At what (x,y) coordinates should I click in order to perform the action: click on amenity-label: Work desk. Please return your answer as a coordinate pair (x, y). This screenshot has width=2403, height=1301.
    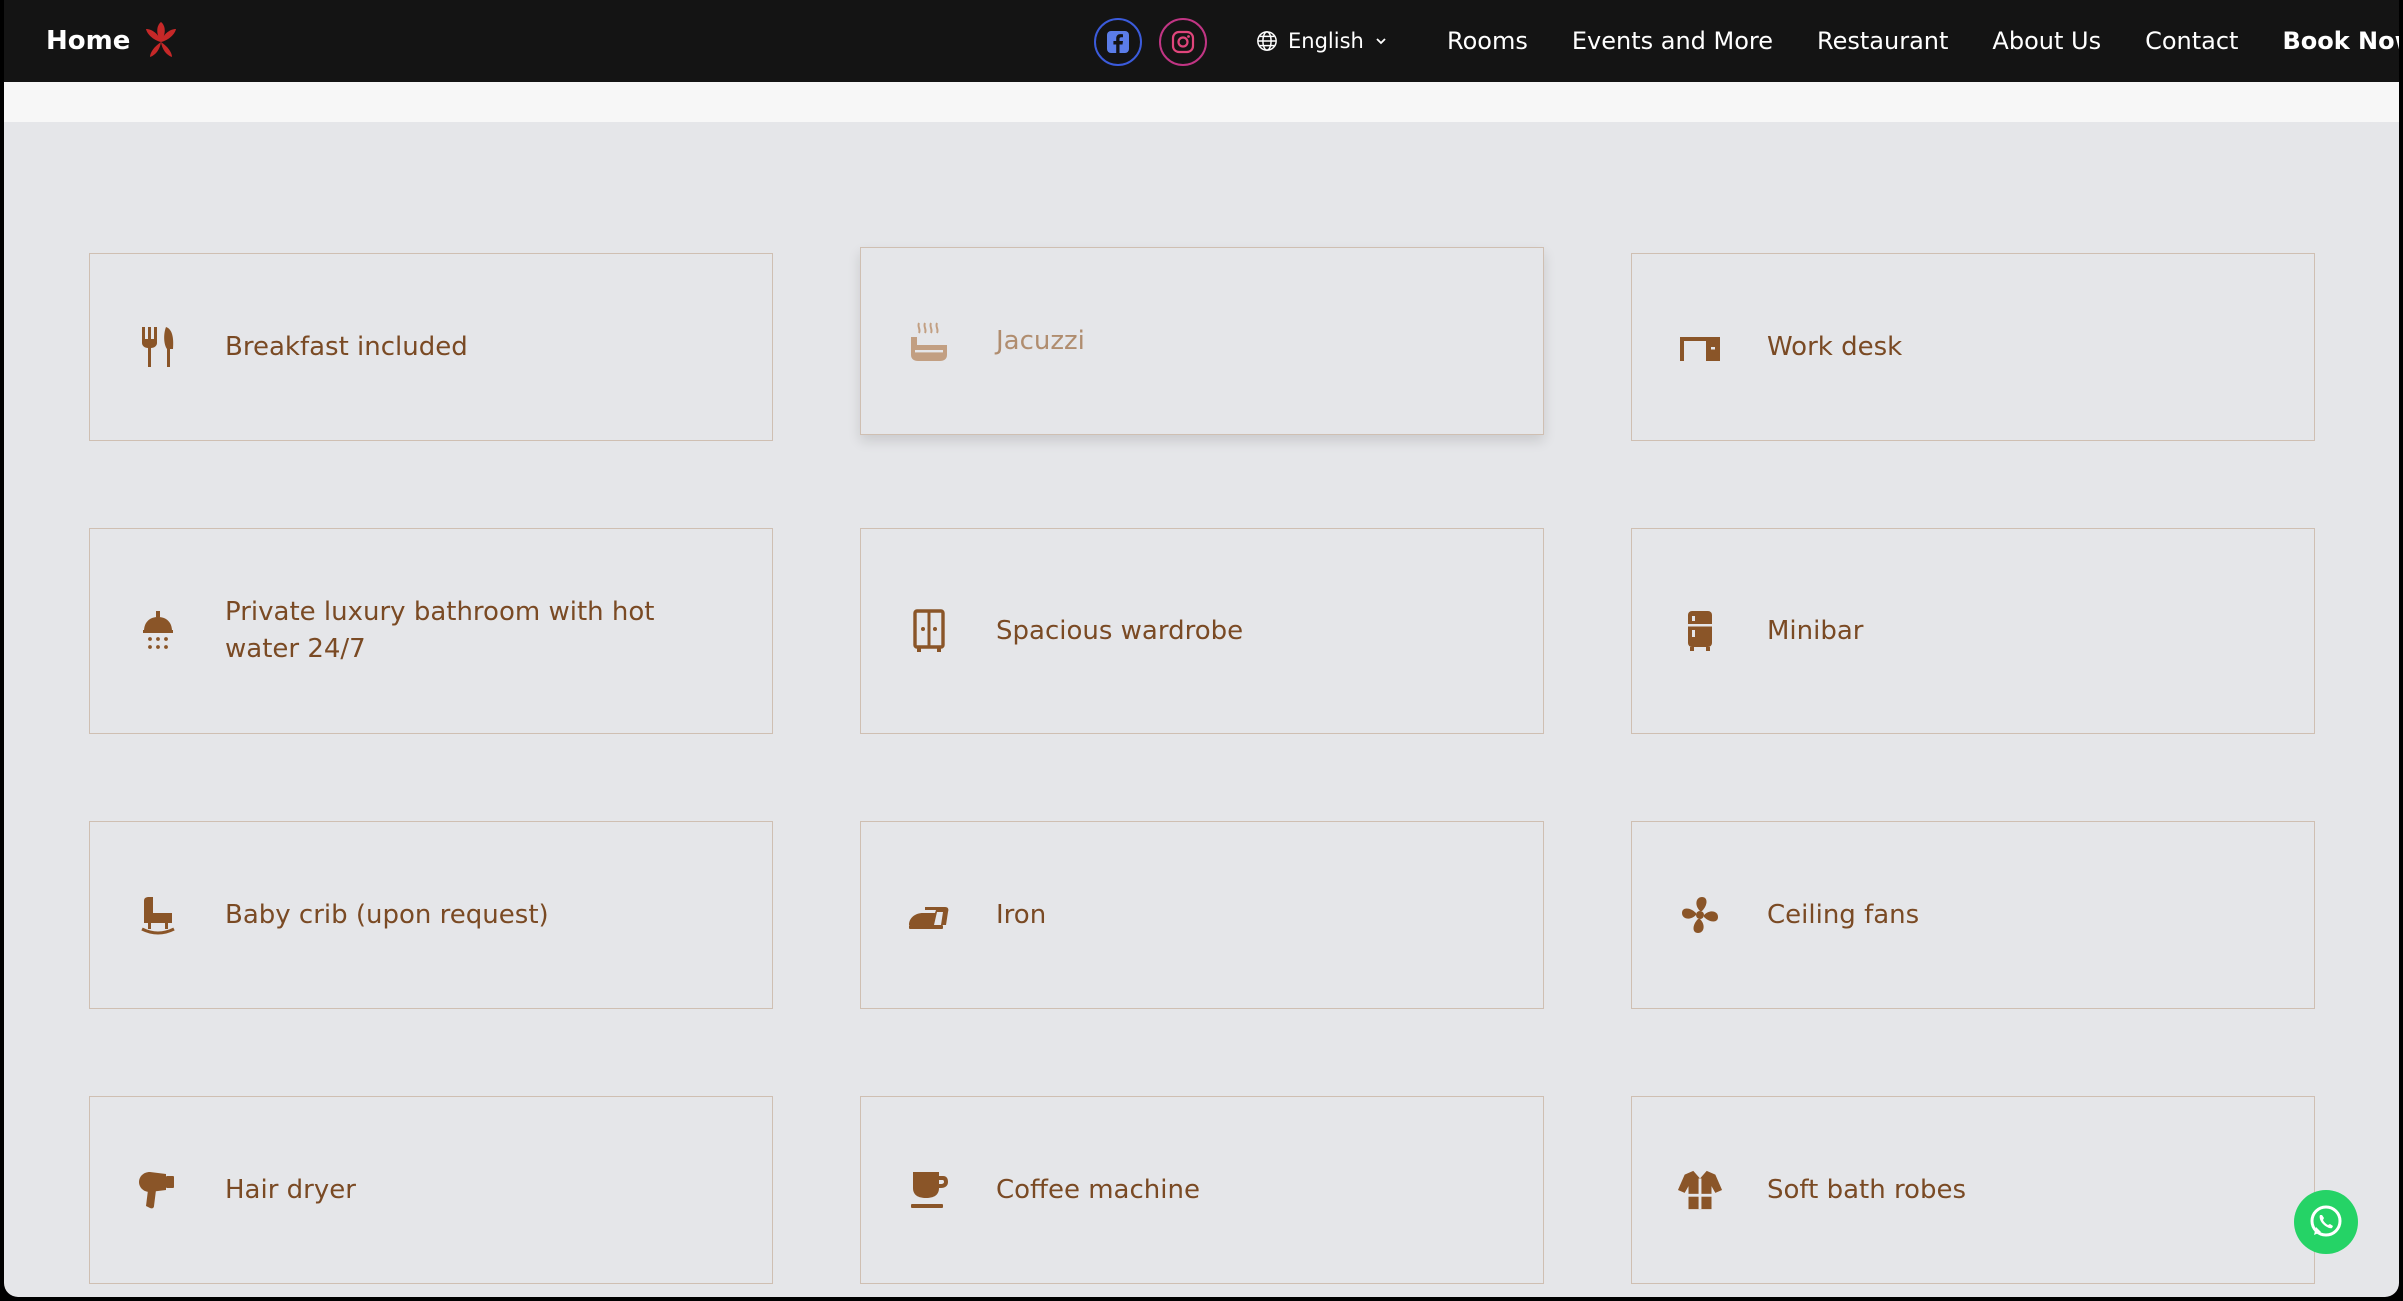
    Looking at the image, I should click on (1835, 346).